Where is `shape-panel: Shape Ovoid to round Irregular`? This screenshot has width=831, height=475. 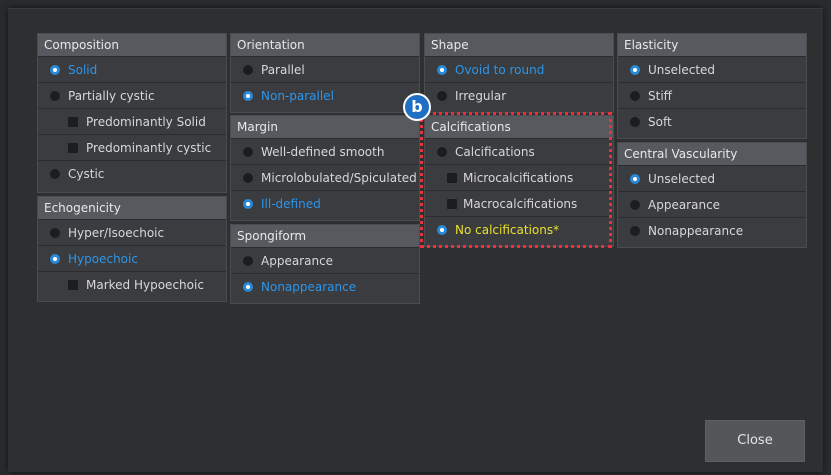 shape-panel: Shape Ovoid to round Irregular is located at coordinates (519, 73).